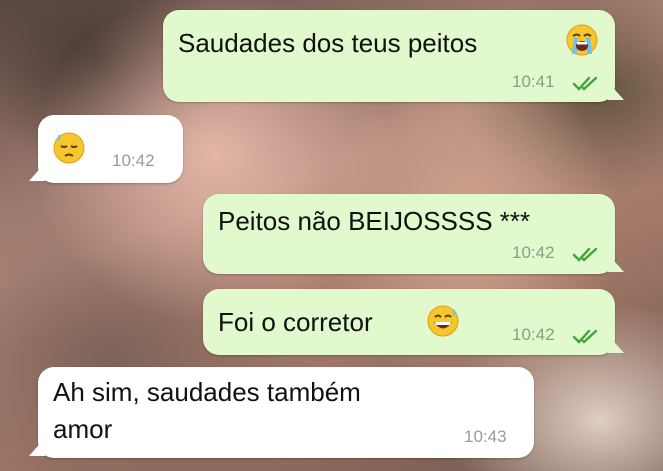 Image resolution: width=663 pixels, height=471 pixels. Describe the element at coordinates (582, 40) in the screenshot. I see `loudly-crying-face-icon` at that location.